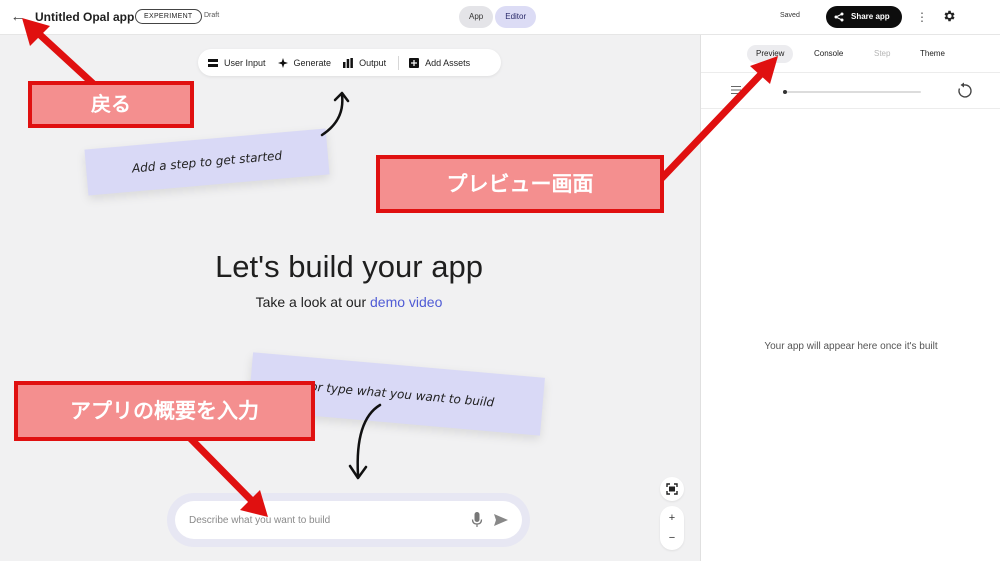 The width and height of the screenshot is (1000, 561). I want to click on demo-video-link: demo video, so click(406, 302).